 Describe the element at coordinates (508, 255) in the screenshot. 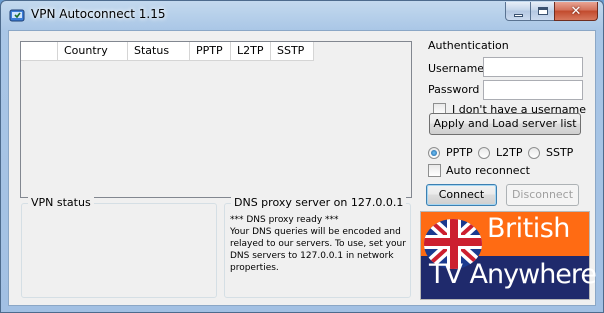

I see `british-tv-anywhere-banner: British TV Anywhere` at that location.